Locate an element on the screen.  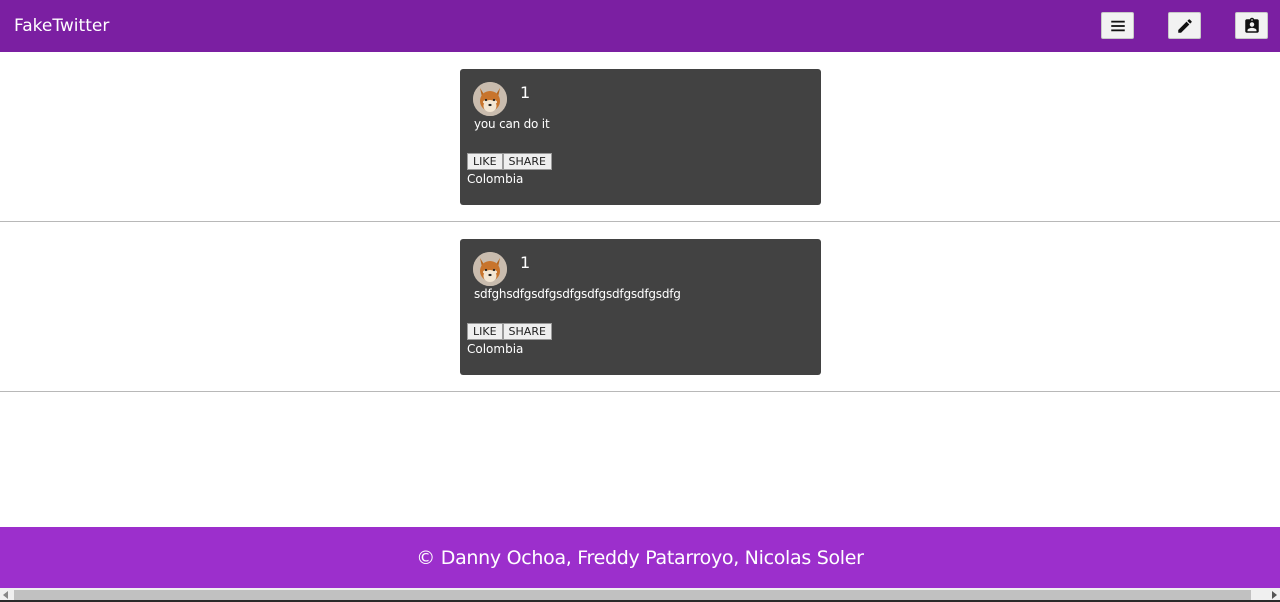
contact-card-icon is located at coordinates (1251, 25).